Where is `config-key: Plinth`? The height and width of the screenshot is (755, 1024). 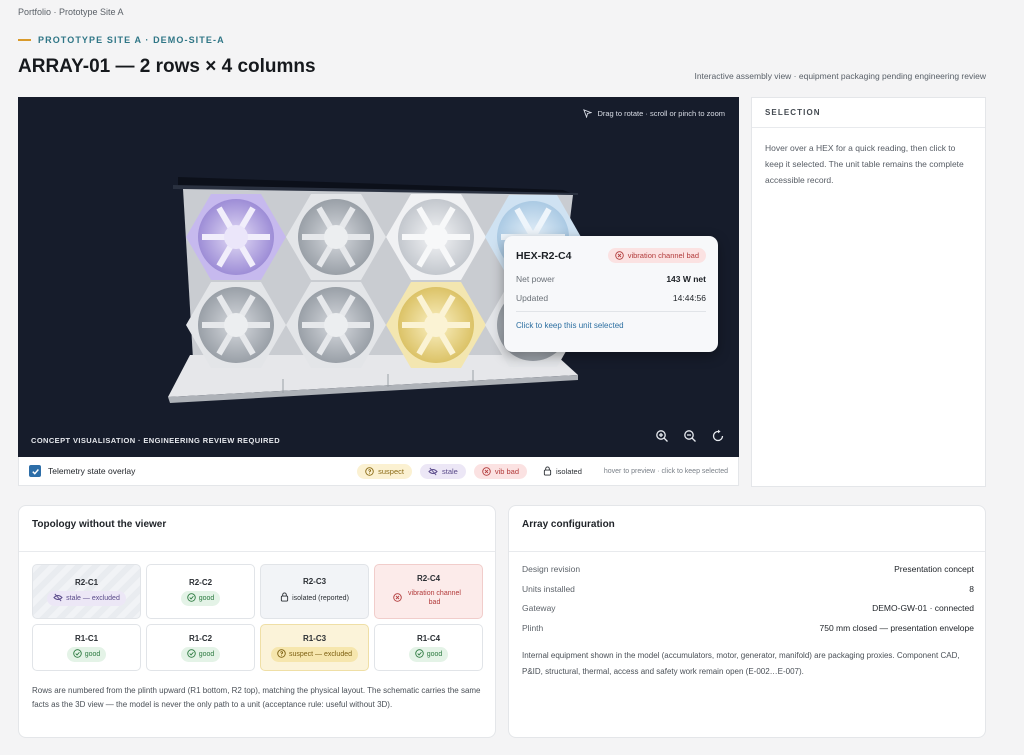
config-key: Plinth is located at coordinates (533, 627).